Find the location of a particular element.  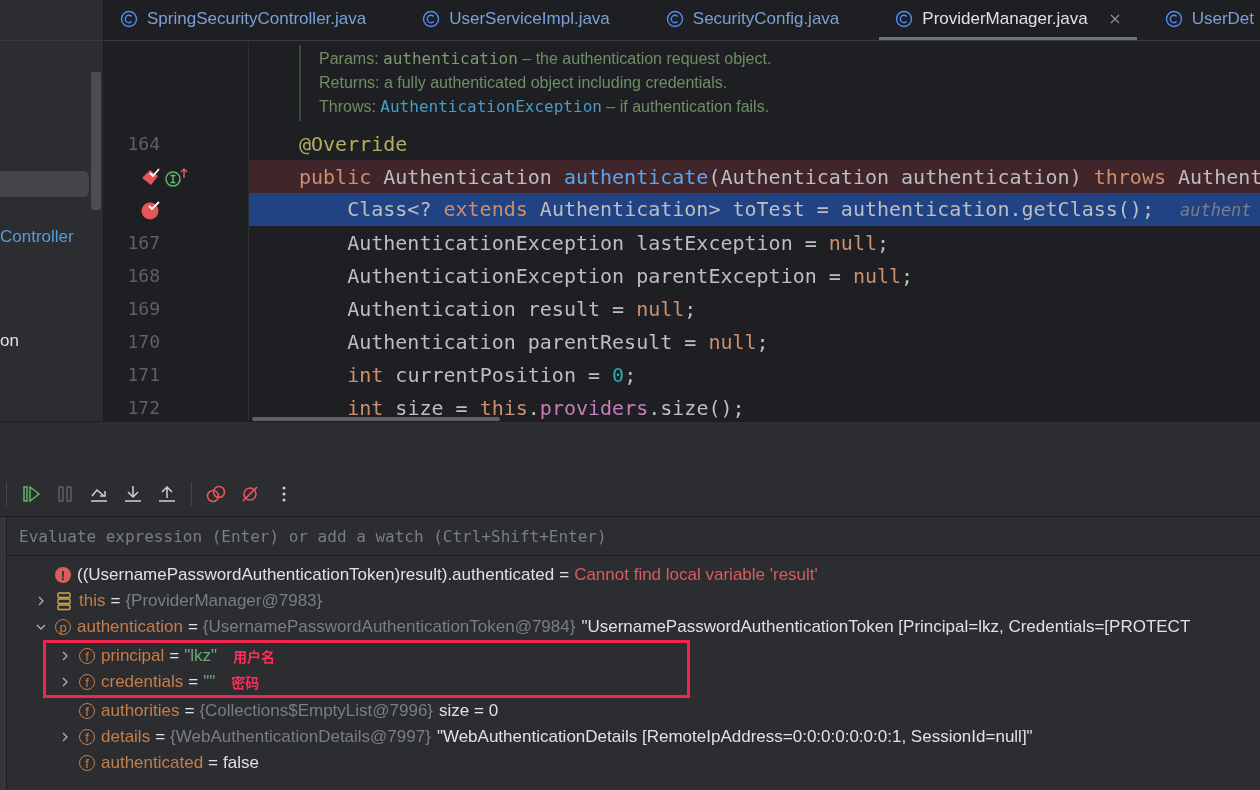

resume-button is located at coordinates (31, 494).